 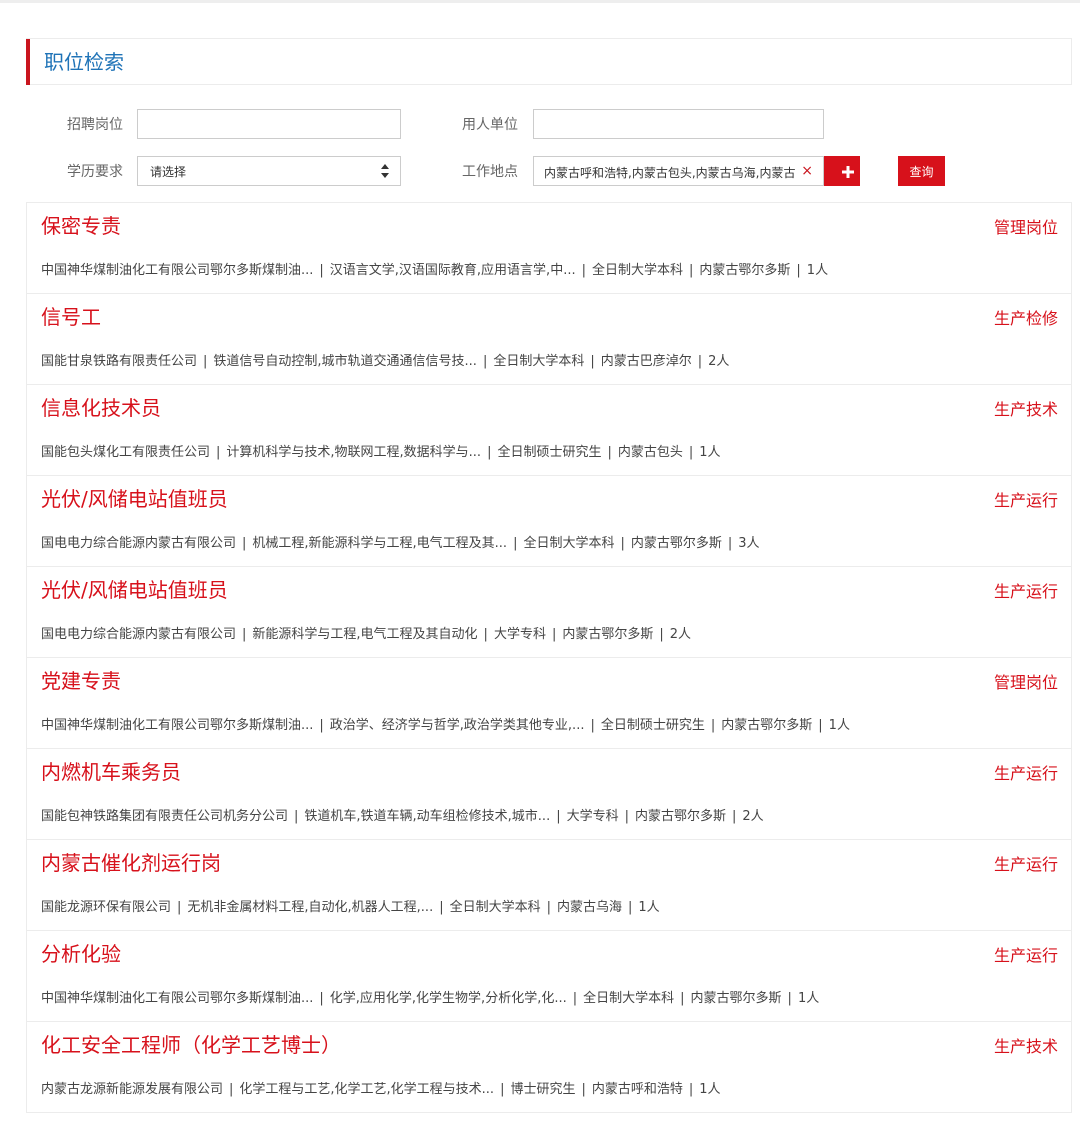 What do you see at coordinates (111, 772) in the screenshot?
I see `job-title: 内燃机车乘务员` at bounding box center [111, 772].